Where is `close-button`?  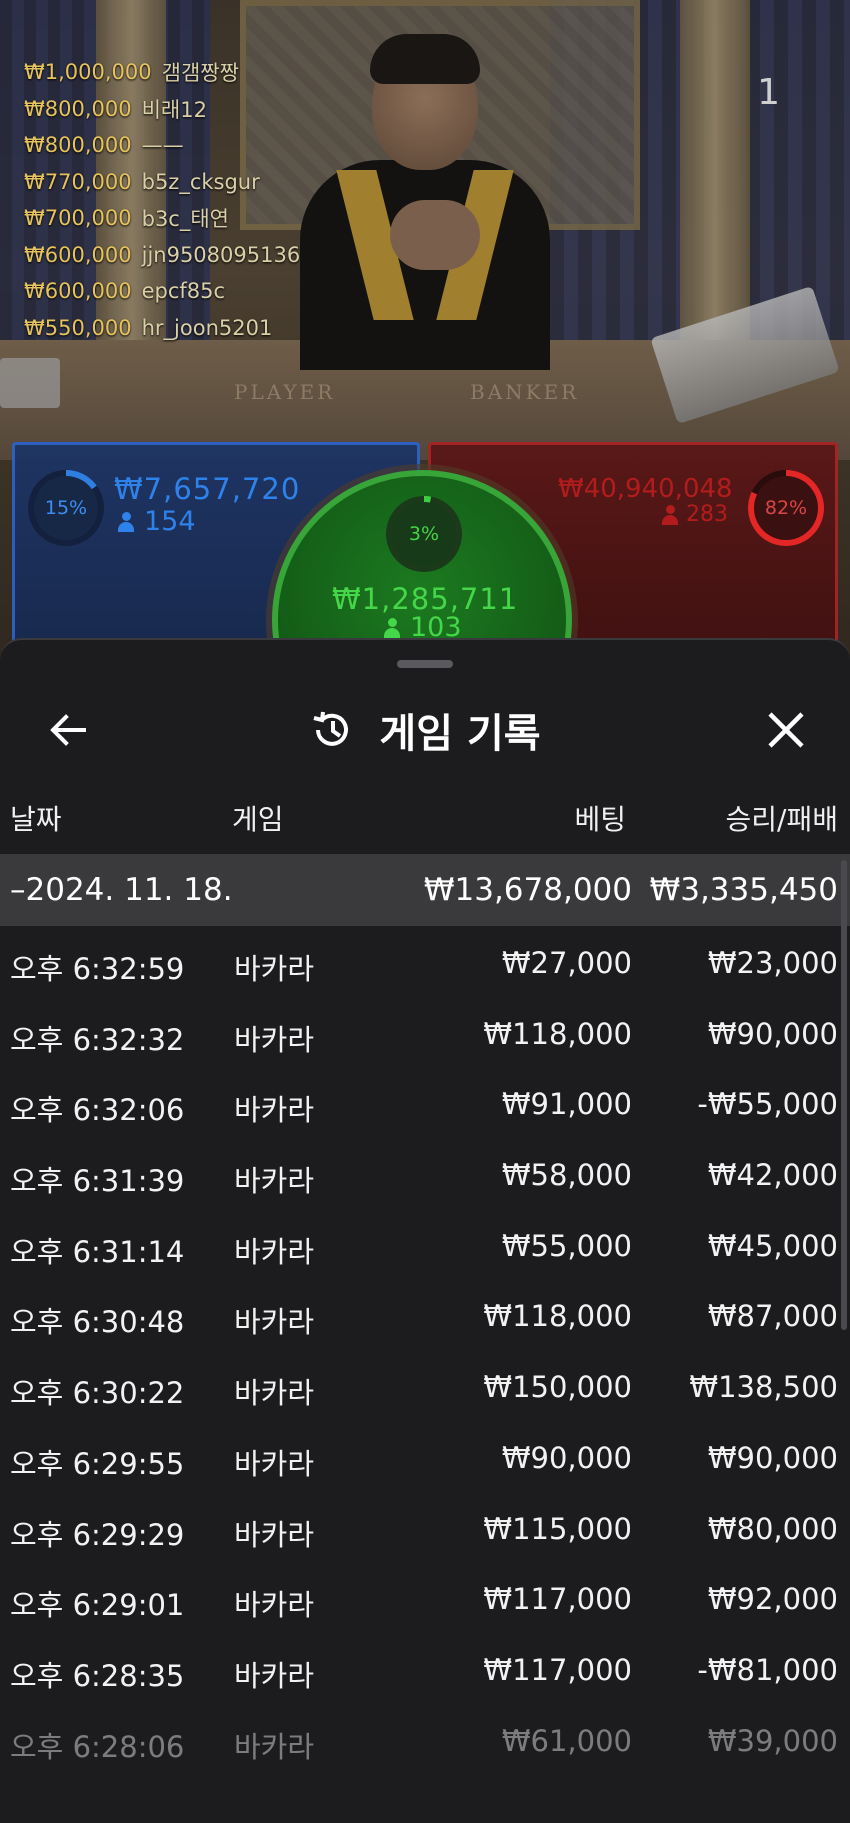
close-button is located at coordinates (786, 730).